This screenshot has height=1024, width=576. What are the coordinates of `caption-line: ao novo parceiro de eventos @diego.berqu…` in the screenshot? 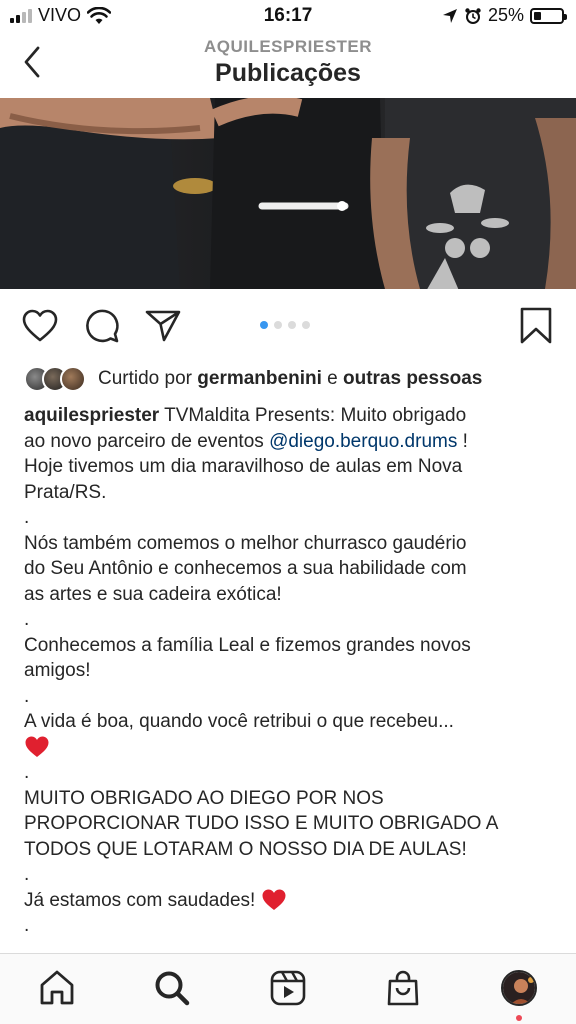 It's located at (292, 442).